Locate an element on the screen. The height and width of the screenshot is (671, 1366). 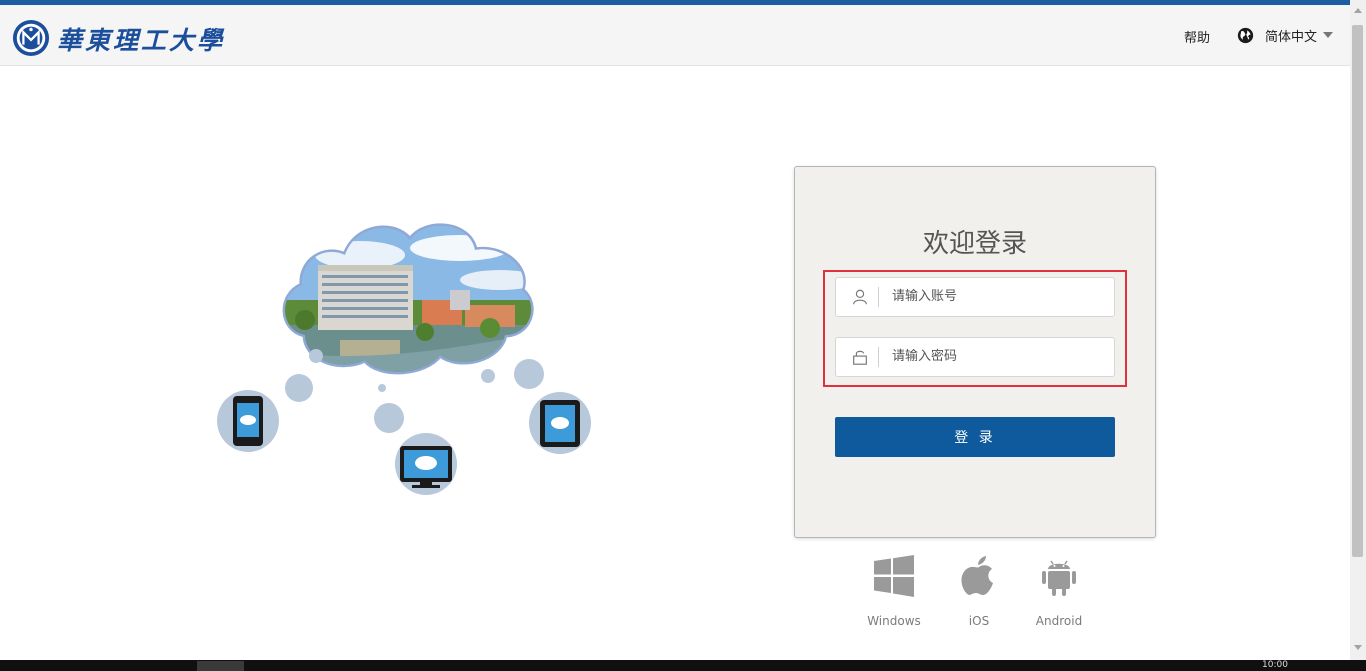
username-input is located at coordinates (997, 296).